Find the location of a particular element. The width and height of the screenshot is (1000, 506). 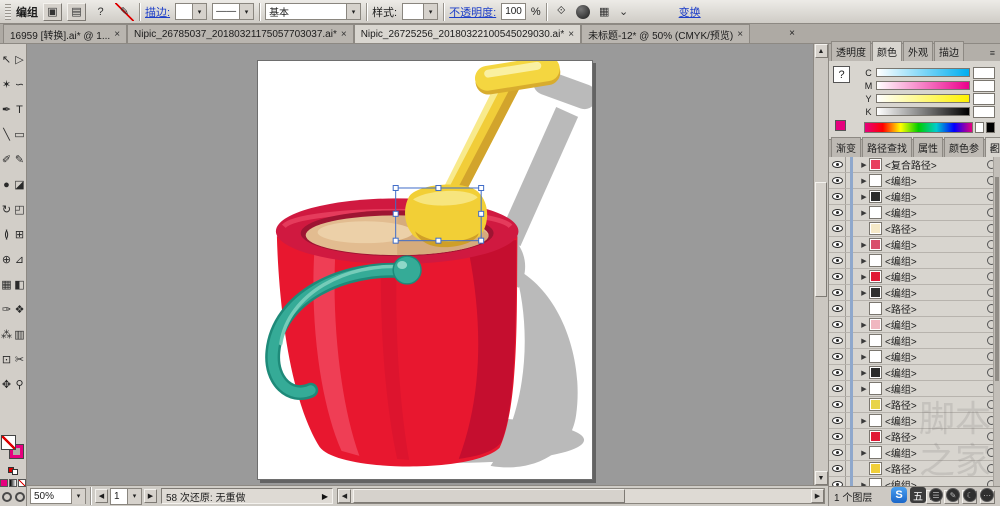

opacity-link: 不透明度: is located at coordinates (472, 12).